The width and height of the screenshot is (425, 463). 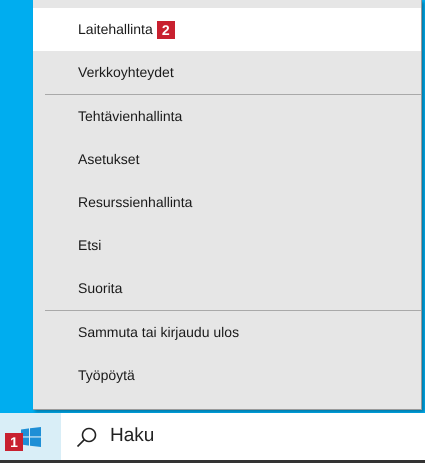 I want to click on menu-item: Työpöytä, so click(x=227, y=375).